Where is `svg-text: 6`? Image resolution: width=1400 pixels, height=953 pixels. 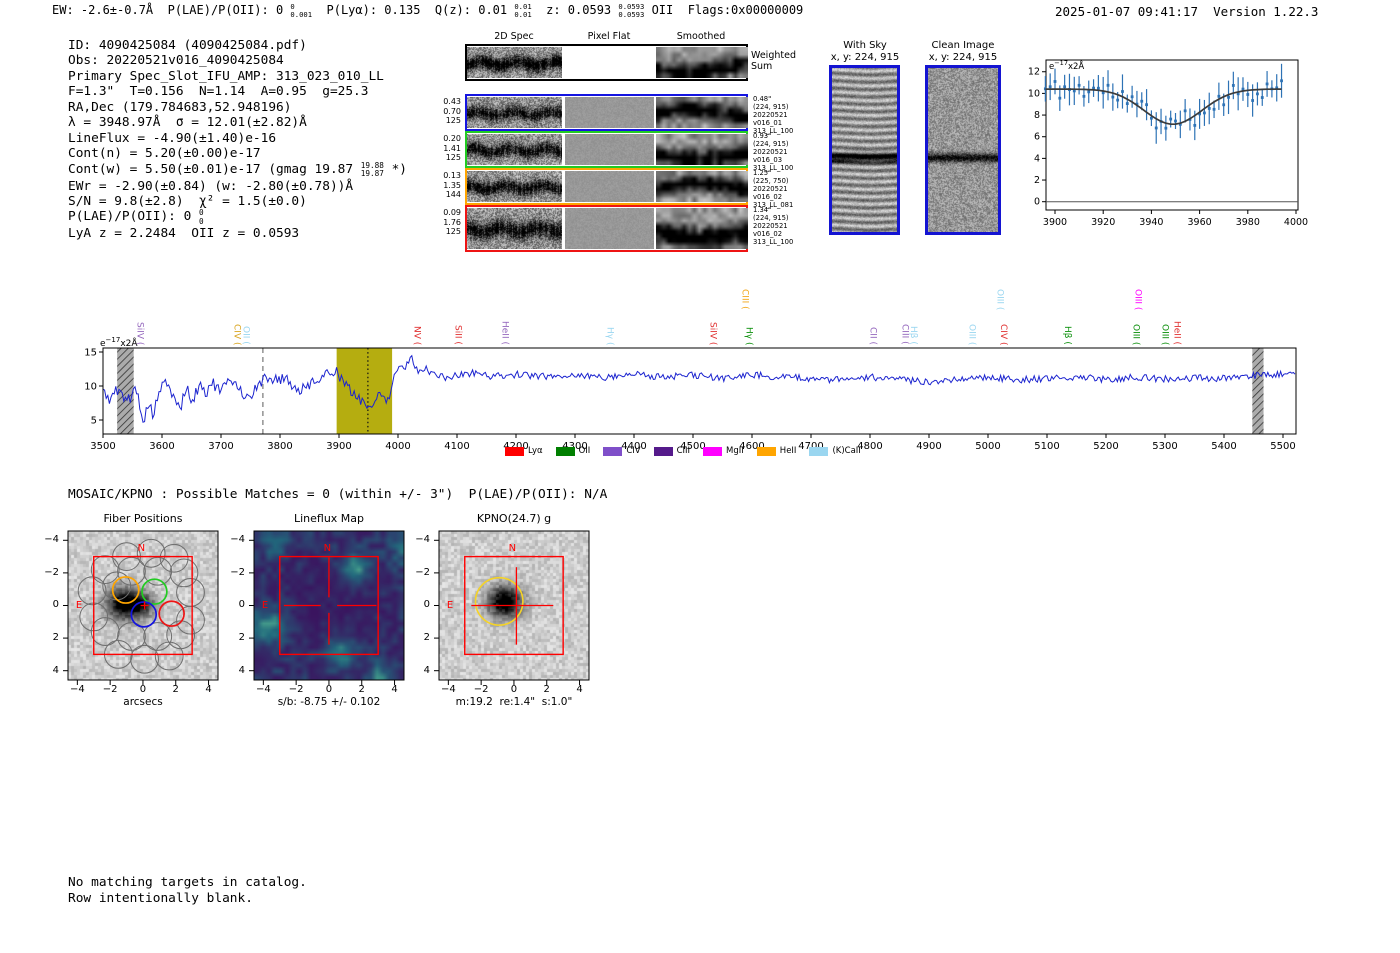
svg-text: 6 is located at coordinates (1037, 137).